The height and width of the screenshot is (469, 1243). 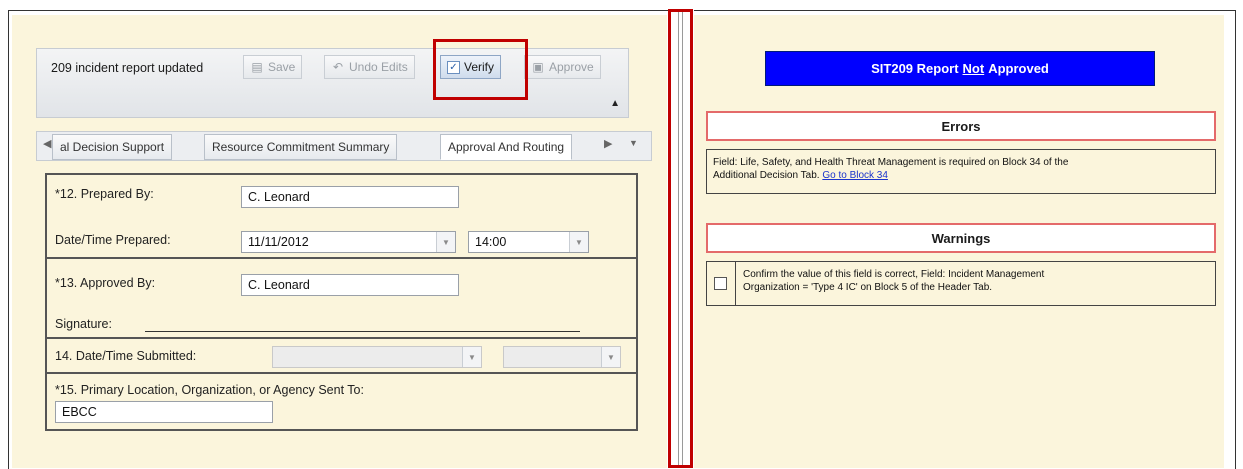 What do you see at coordinates (350, 197) in the screenshot?
I see `prepared-by-input: C. Leonard` at bounding box center [350, 197].